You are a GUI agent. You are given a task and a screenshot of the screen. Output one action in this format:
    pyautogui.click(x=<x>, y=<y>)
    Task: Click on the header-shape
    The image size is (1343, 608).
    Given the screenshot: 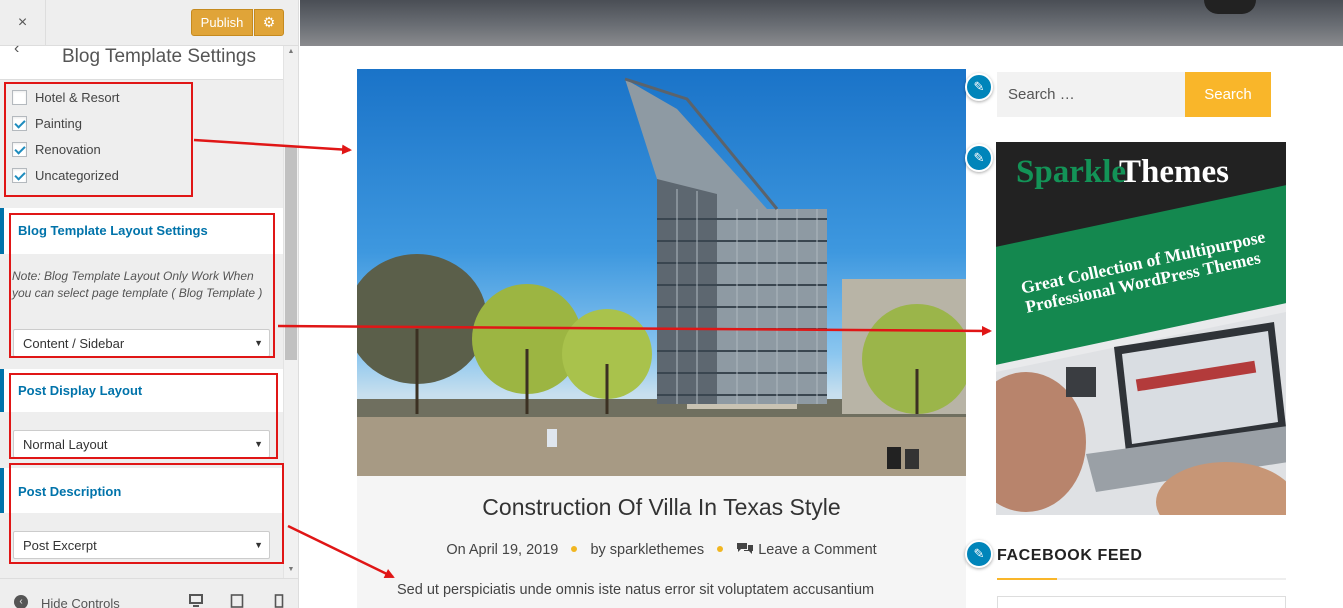 What is the action you would take?
    pyautogui.click(x=1230, y=7)
    